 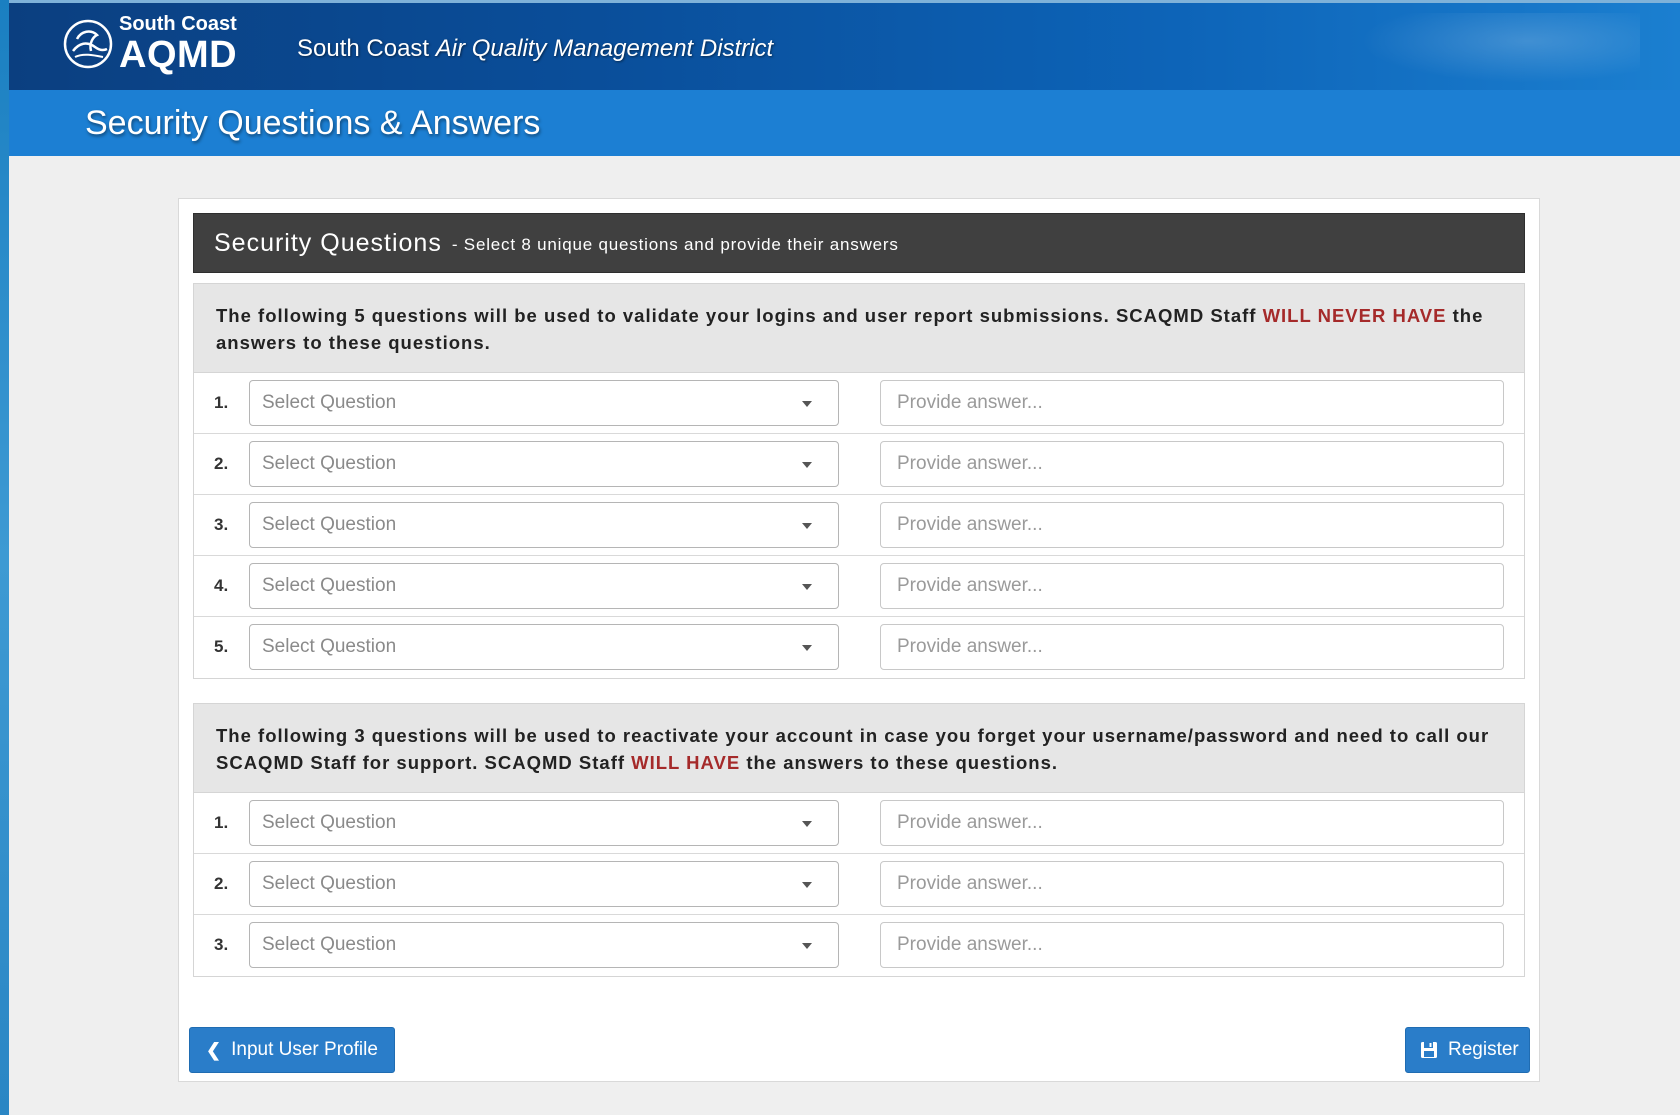 I want to click on left-edge-strip, so click(x=4, y=557).